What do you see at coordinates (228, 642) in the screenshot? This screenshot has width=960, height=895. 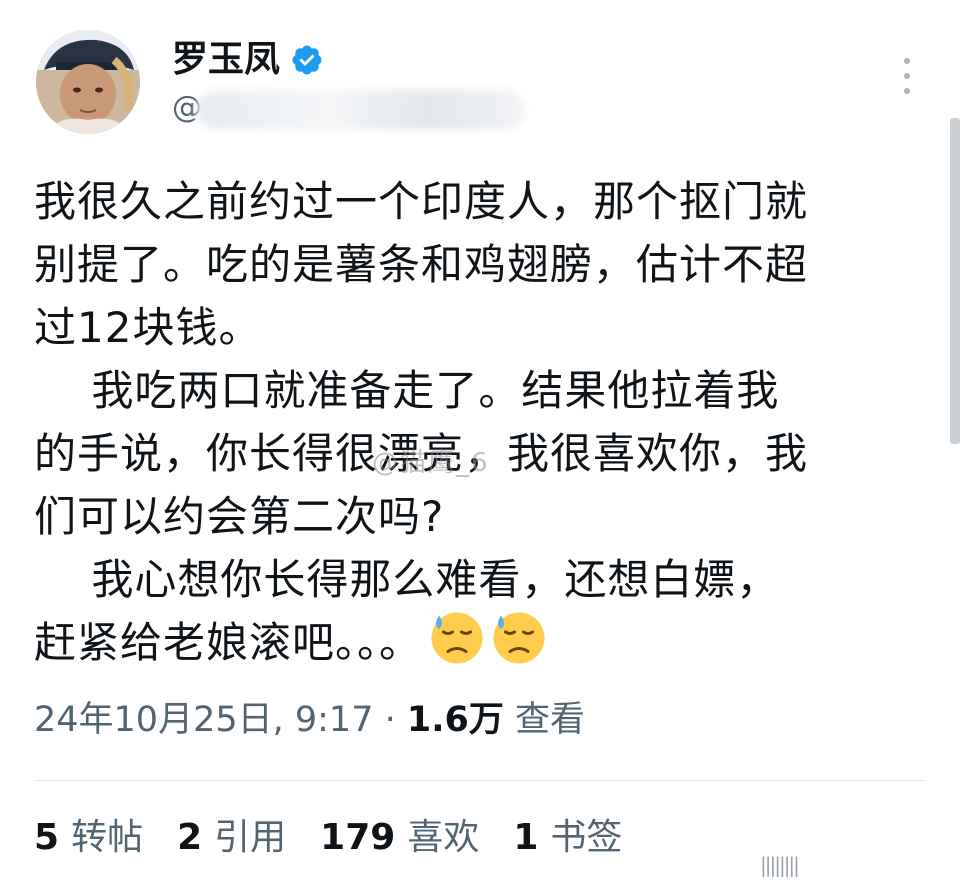 I see `tweet-line: 赶紧给老娘滚吧。。。` at bounding box center [228, 642].